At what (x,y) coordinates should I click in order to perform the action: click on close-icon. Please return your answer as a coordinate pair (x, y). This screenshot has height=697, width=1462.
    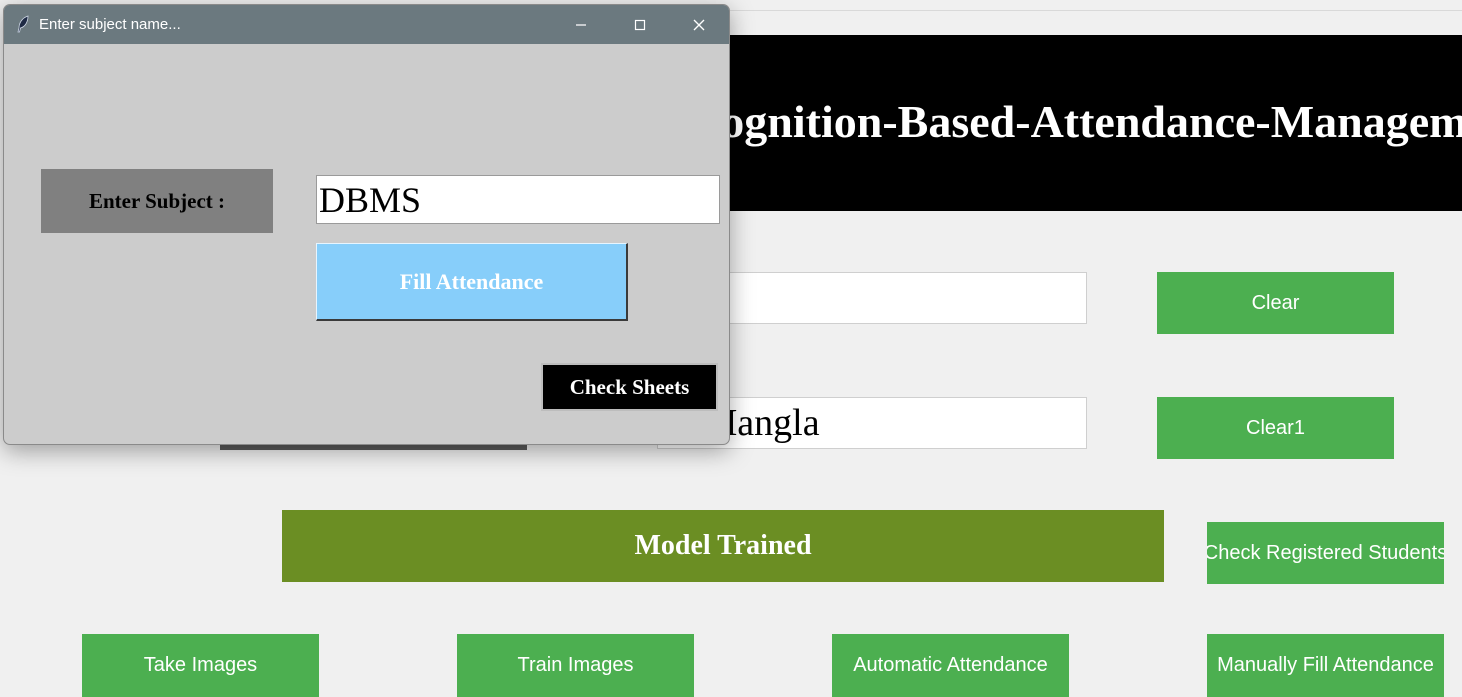
    Looking at the image, I should click on (699, 24).